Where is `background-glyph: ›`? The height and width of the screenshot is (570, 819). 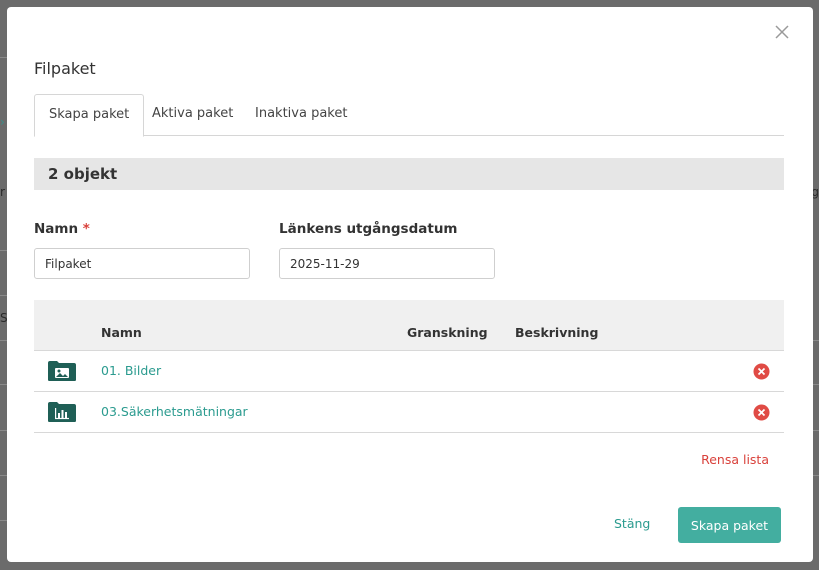
background-glyph: › is located at coordinates (2, 122).